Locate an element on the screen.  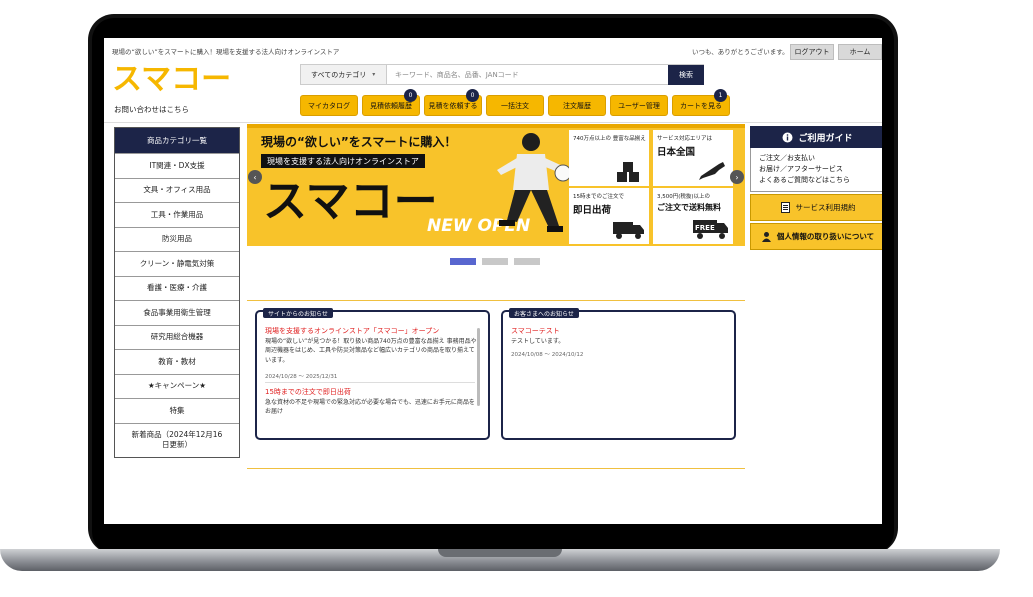
sidebar-item: 防災用品 is located at coordinates (177, 239).